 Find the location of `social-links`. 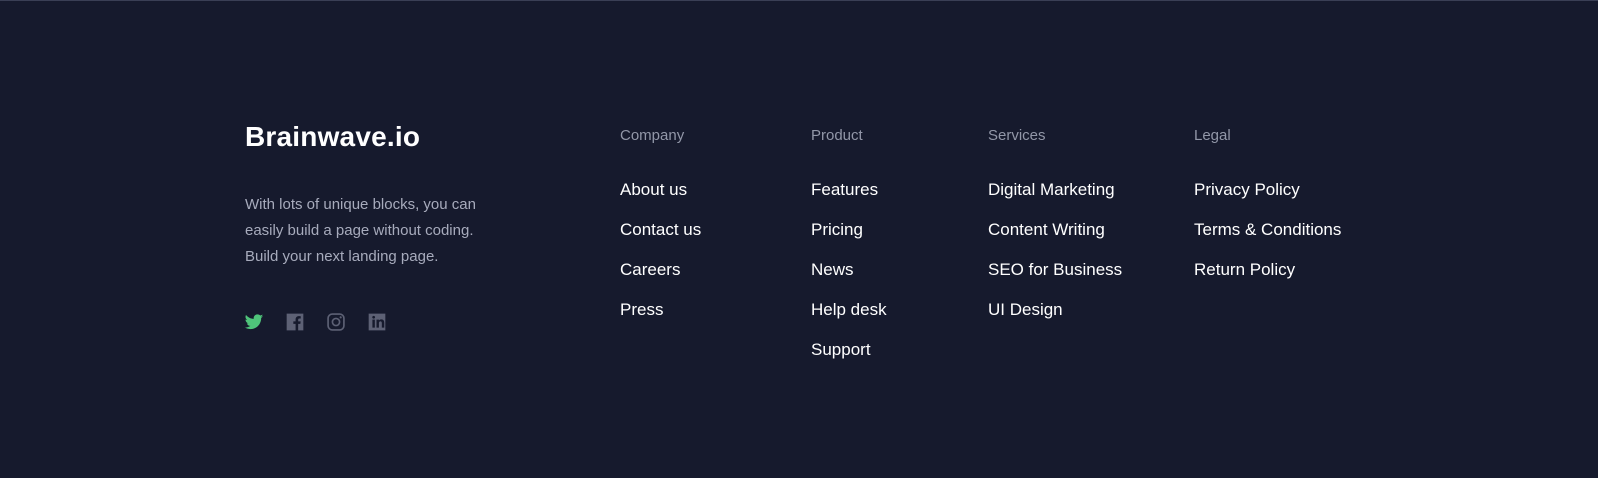

social-links is located at coordinates (326, 322).